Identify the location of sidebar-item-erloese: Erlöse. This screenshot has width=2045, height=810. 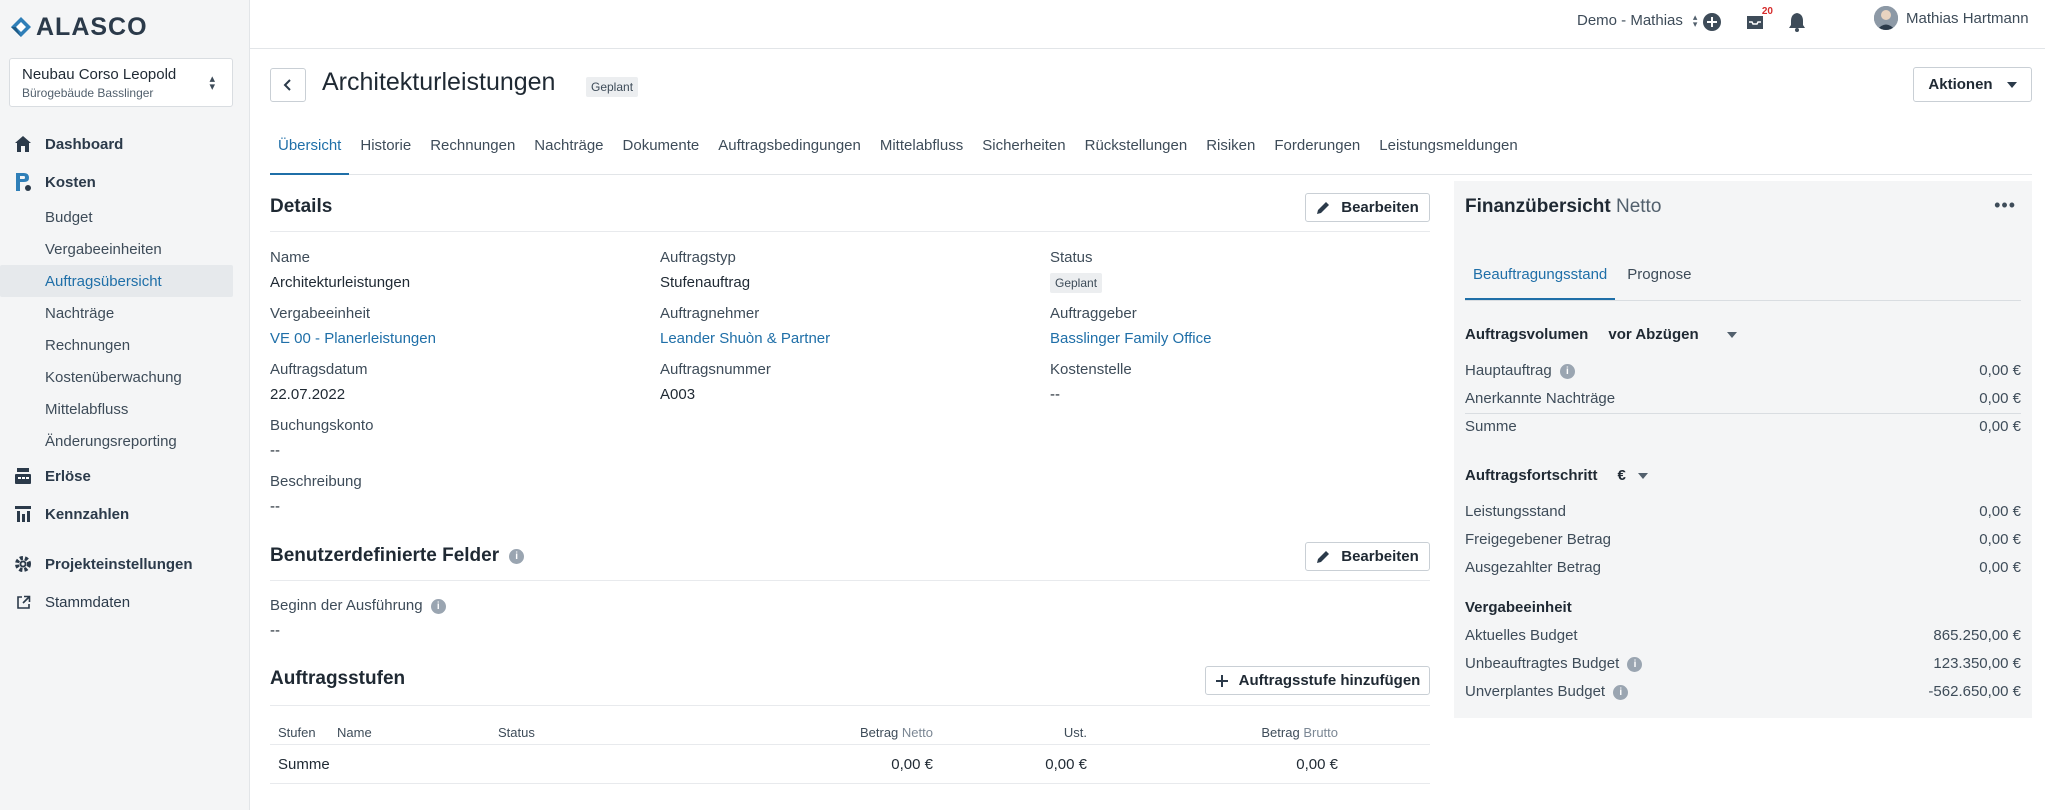
(125, 476).